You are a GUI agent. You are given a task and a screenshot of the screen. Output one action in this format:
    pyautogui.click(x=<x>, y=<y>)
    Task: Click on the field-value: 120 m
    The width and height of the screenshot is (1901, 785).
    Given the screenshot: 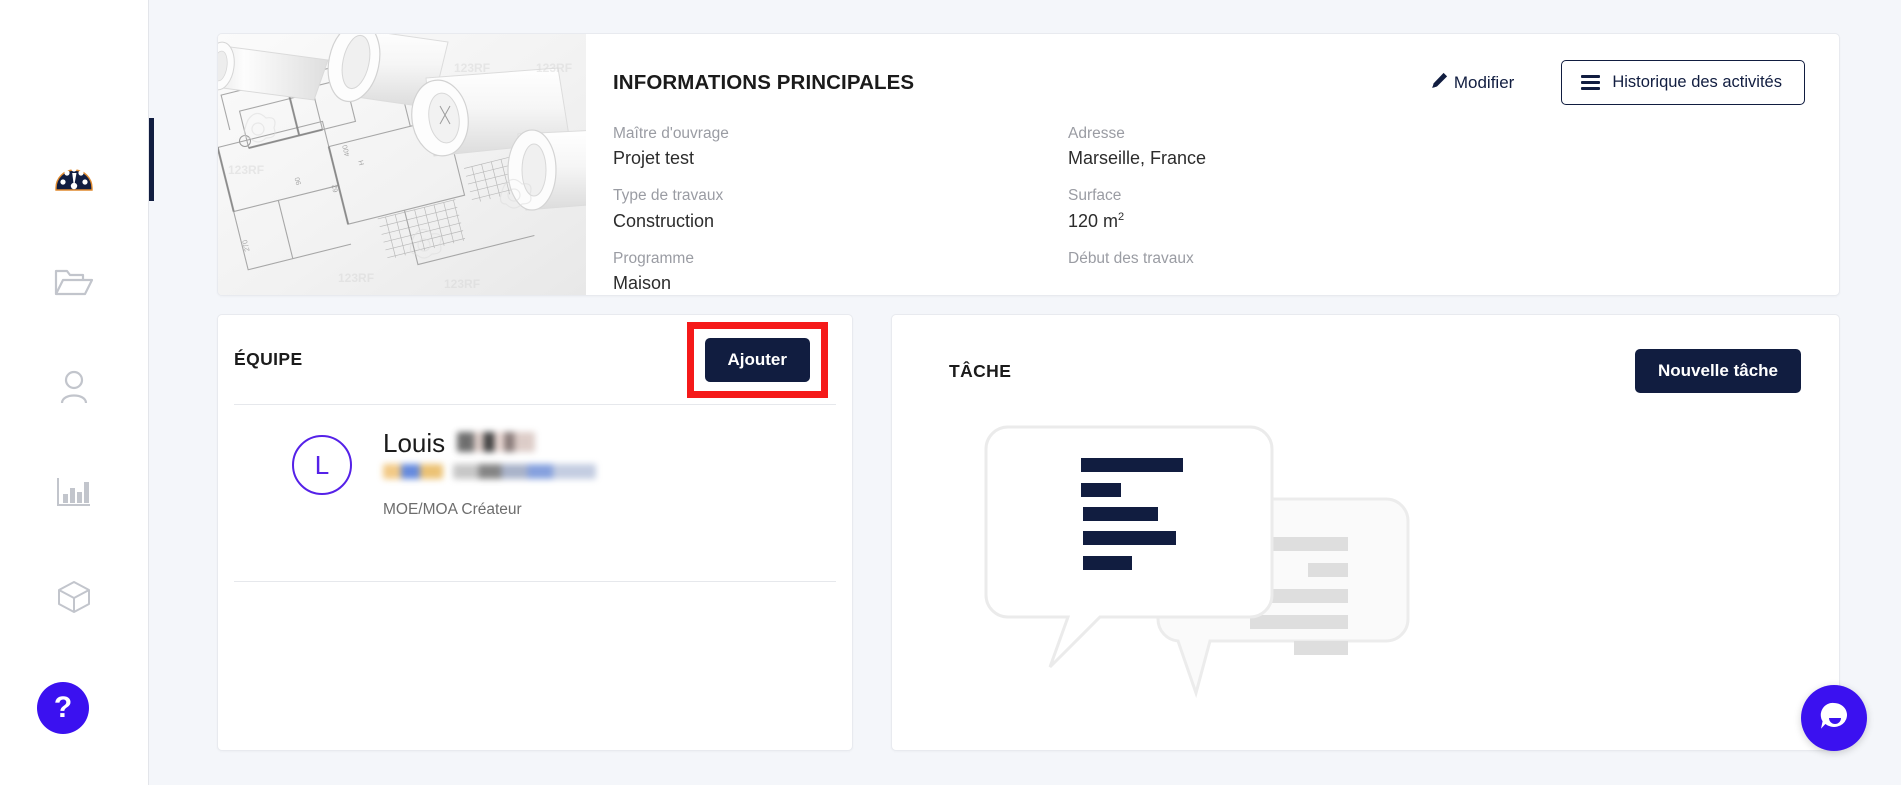 What is the action you would take?
    pyautogui.click(x=1093, y=220)
    